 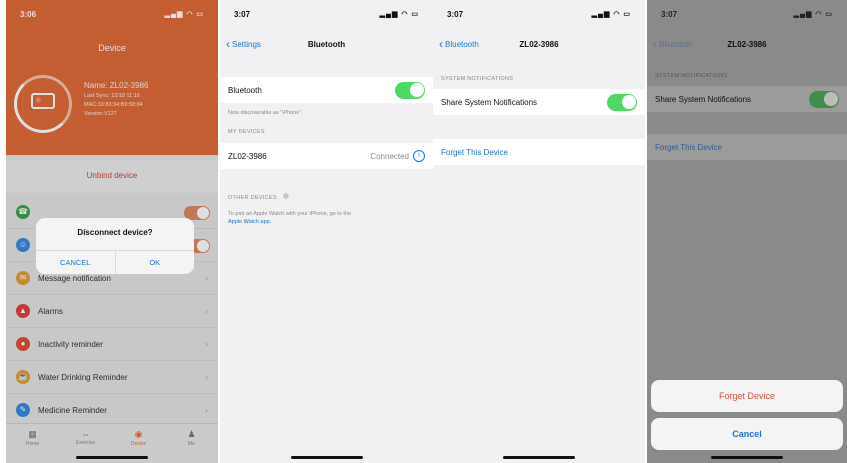 I want to click on device-row: ZL02-3986 Connected i, so click(x=326, y=156).